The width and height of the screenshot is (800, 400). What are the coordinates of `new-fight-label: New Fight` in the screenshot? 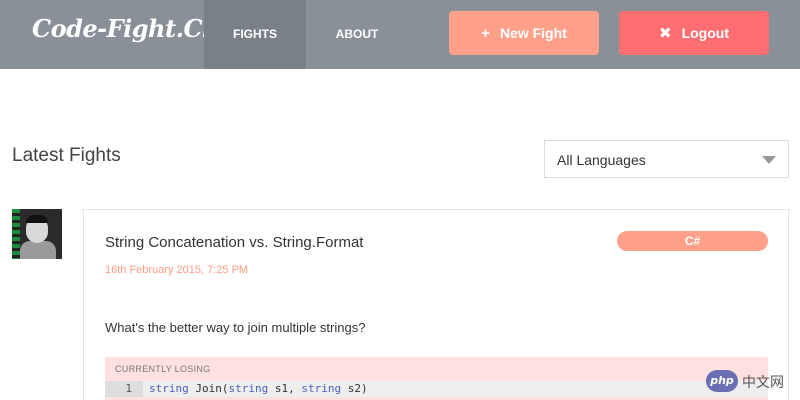 It's located at (533, 33).